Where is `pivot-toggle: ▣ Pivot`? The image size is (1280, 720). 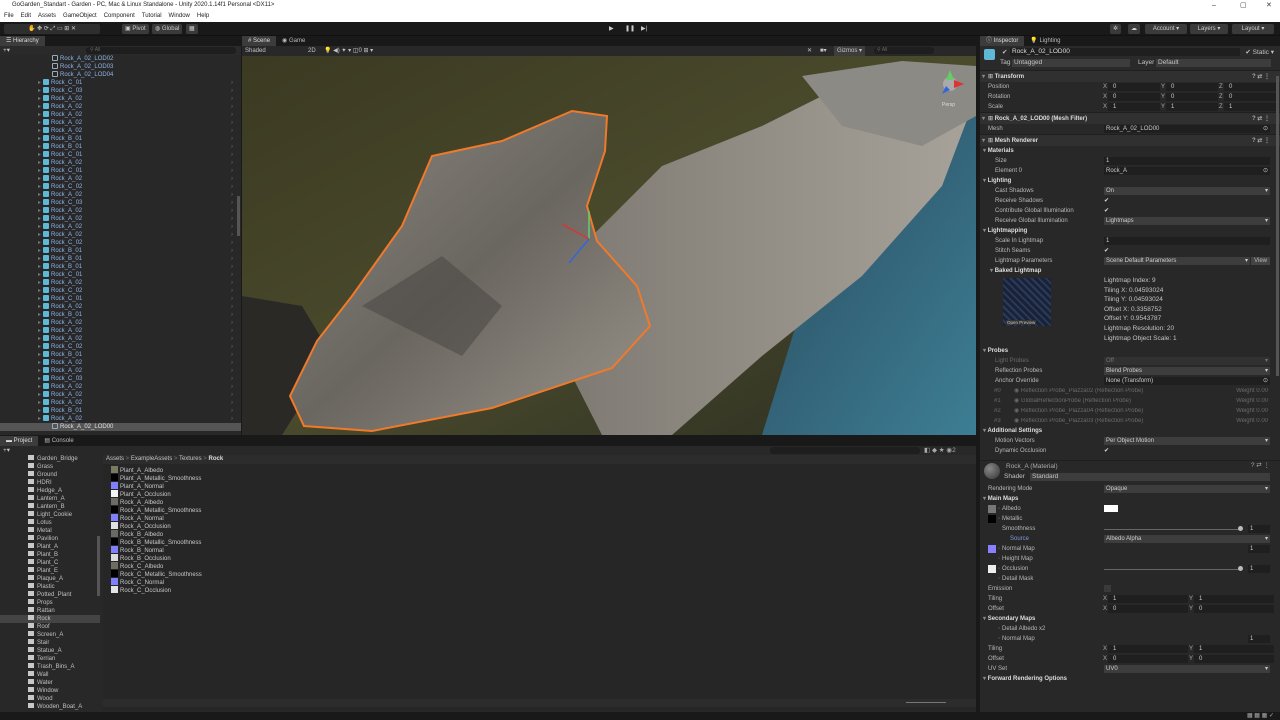 pivot-toggle: ▣ Pivot is located at coordinates (135, 29).